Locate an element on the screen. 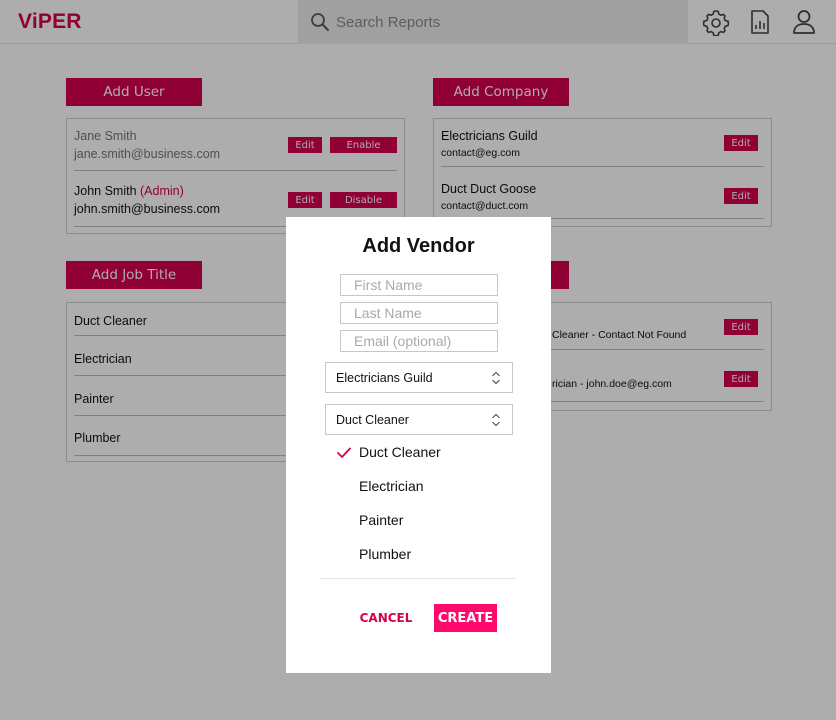 Image resolution: width=836 pixels, height=720 pixels. company-select-value: Electricians Guild is located at coordinates (384, 378).